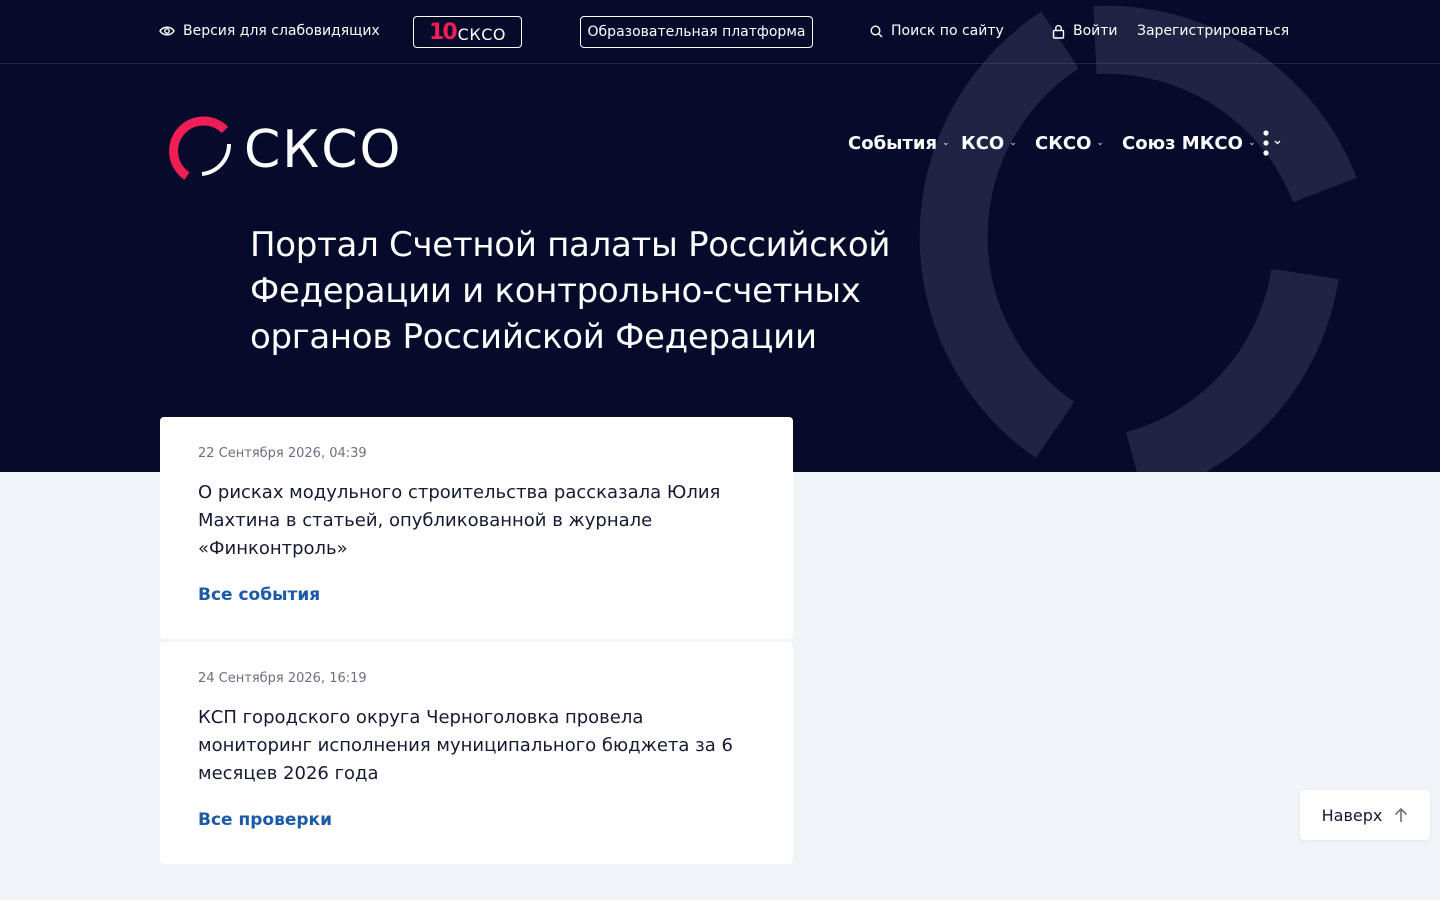 The height and width of the screenshot is (900, 1440). I want to click on portal-title-line-2: Федерации и контрольно-счетных, so click(555, 291).